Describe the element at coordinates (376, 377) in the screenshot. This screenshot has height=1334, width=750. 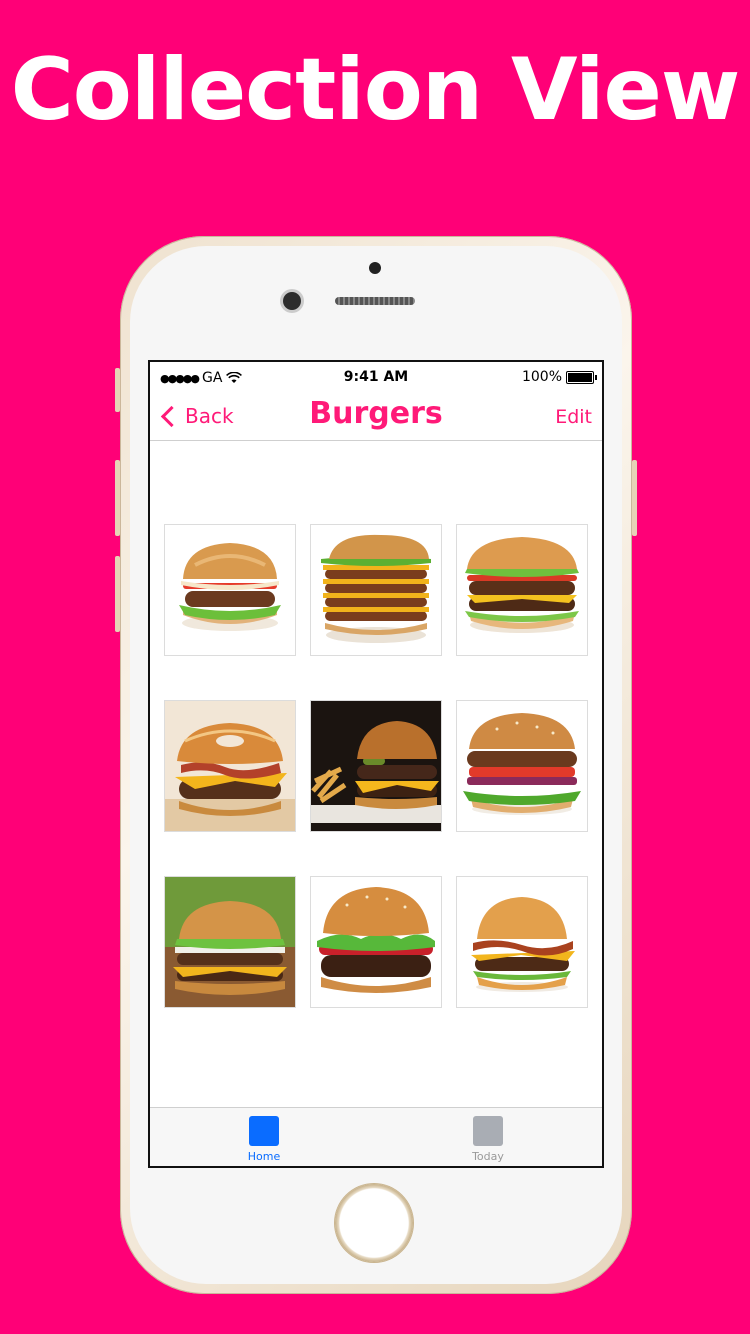
I see `status-bar: ●●●●● GA 9:41 AM 100%` at that location.